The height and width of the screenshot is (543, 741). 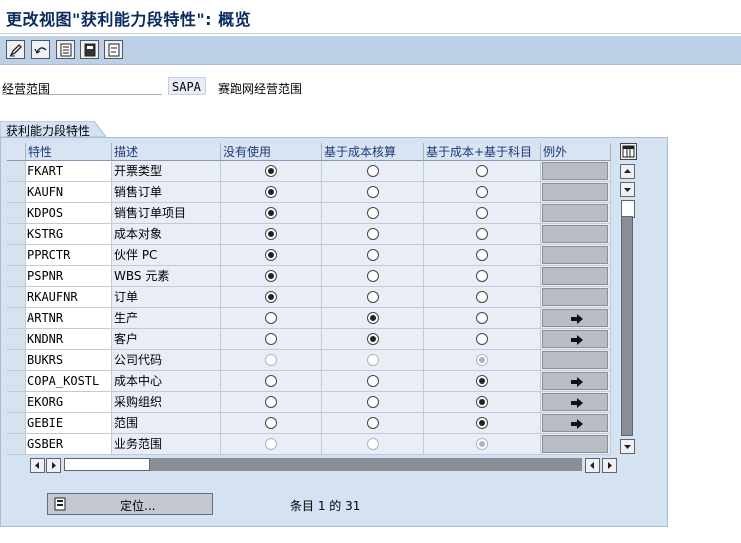 What do you see at coordinates (309, 381) in the screenshot?
I see `table-row: COPA_KOSTL 成本中心` at bounding box center [309, 381].